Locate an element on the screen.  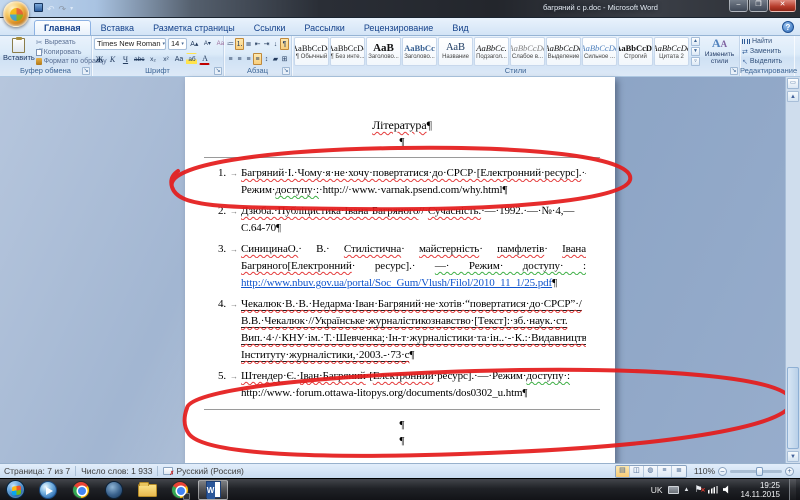
tab-references: Ссылки is located at coordinates (270, 28).